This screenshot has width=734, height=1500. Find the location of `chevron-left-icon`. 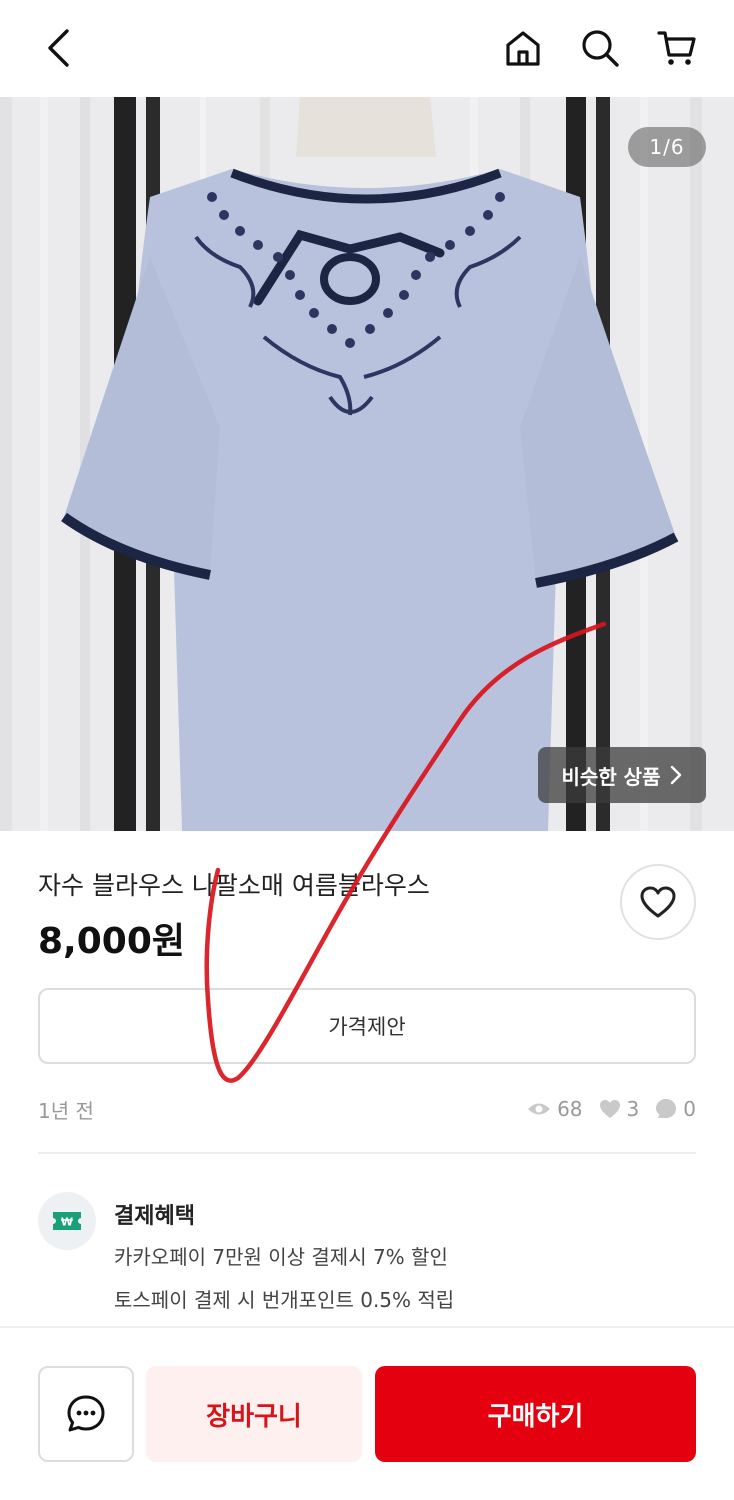

chevron-left-icon is located at coordinates (58, 48).